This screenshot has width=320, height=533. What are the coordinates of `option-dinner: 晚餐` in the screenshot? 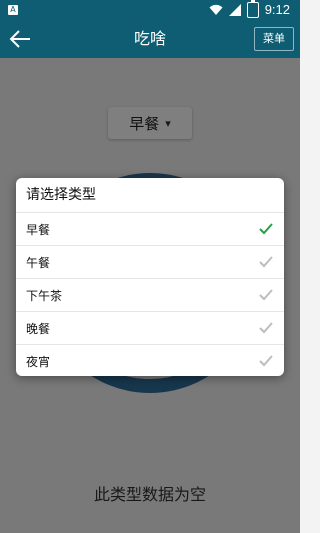 It's located at (150, 327).